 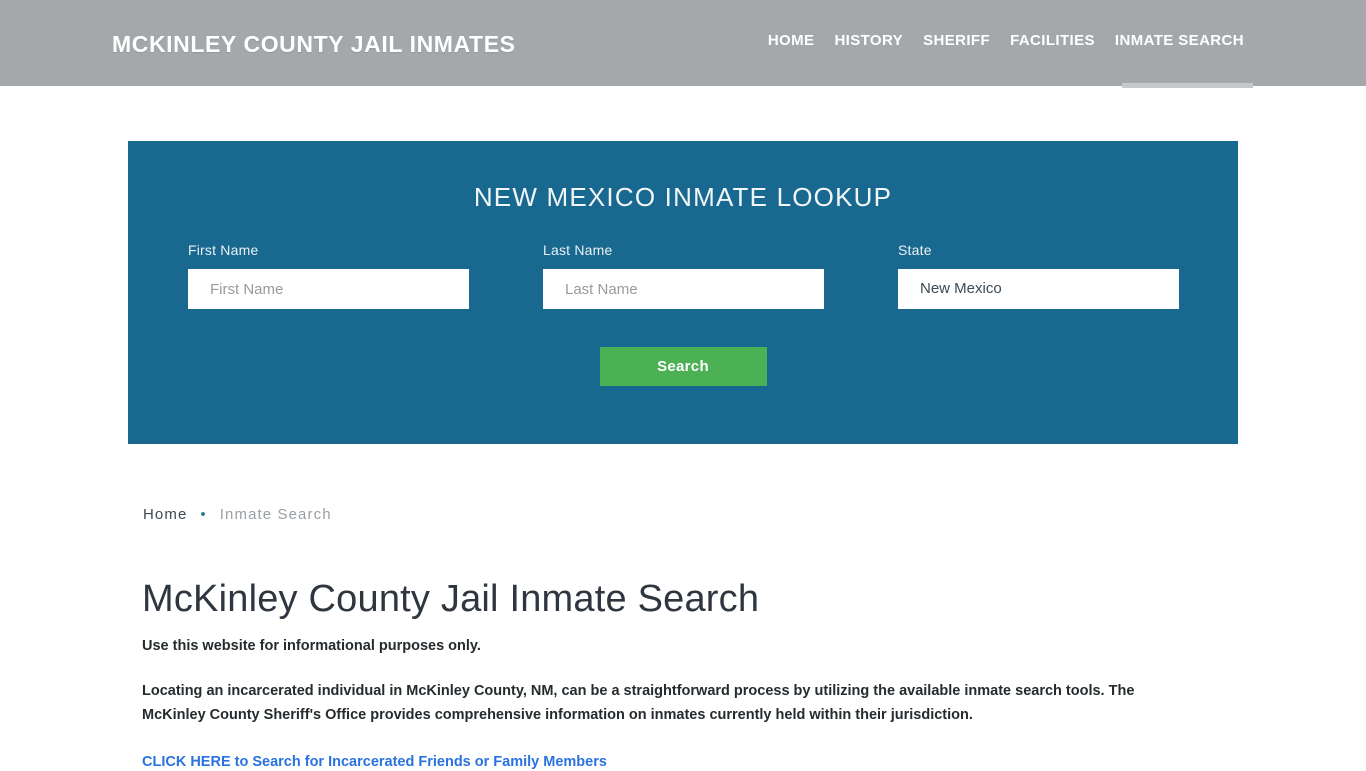 I want to click on search-button-wrapper: Search, so click(x=683, y=366).